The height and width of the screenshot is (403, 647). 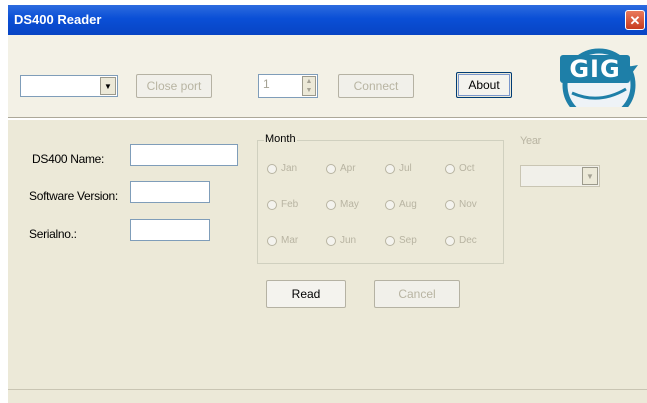 I want to click on status-bar, so click(x=327, y=396).